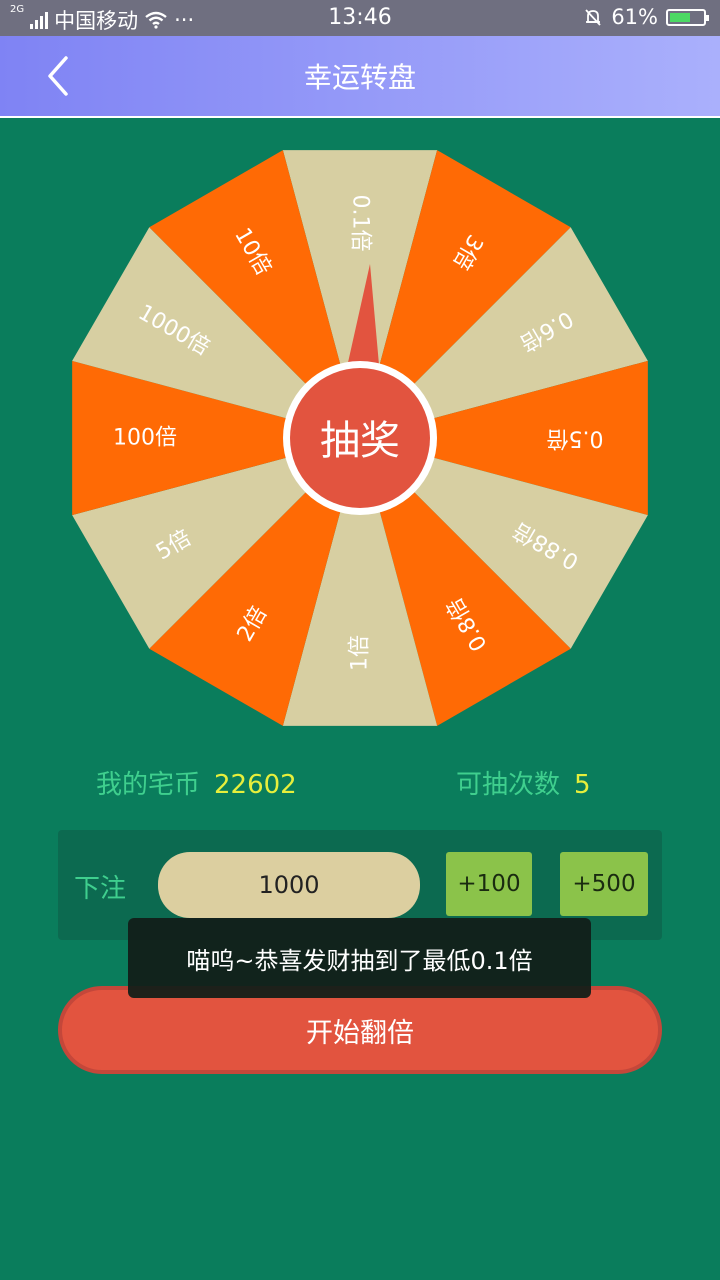 The height and width of the screenshot is (1280, 720). What do you see at coordinates (255, 785) in the screenshot?
I see `coins-value: 22602` at bounding box center [255, 785].